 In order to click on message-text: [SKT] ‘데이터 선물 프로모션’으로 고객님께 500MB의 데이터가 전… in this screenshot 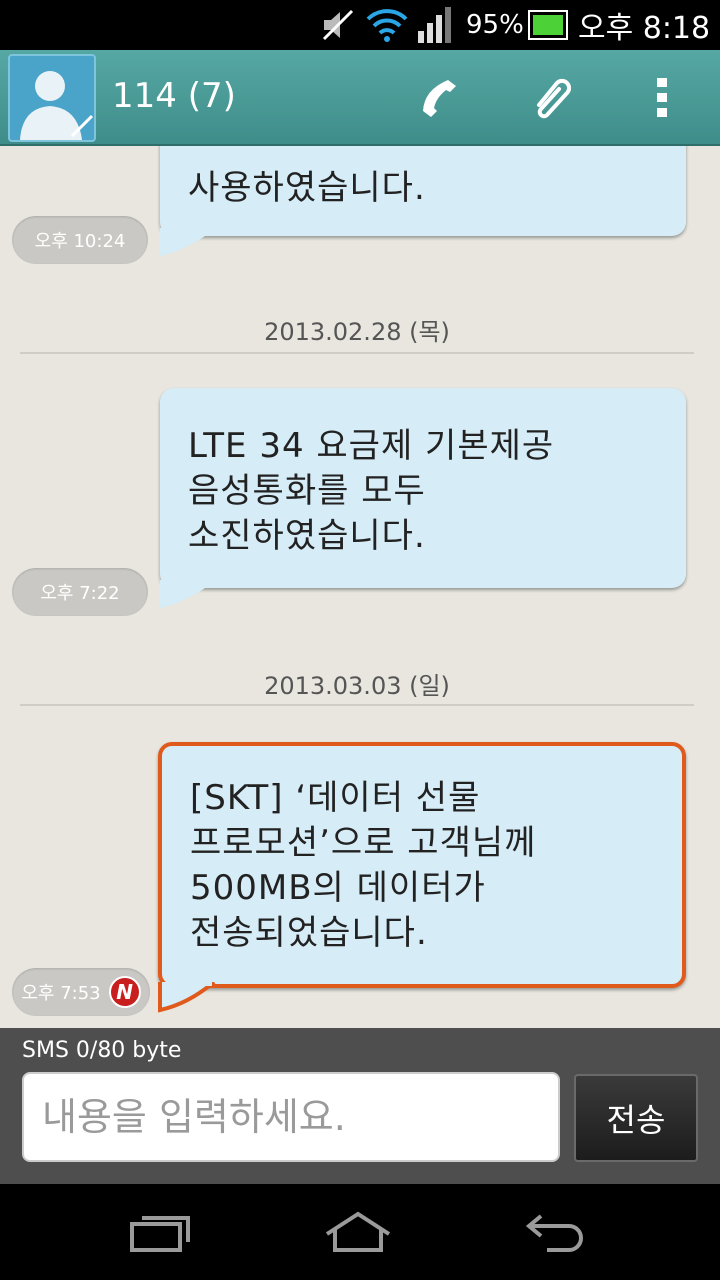, I will do `click(363, 865)`.